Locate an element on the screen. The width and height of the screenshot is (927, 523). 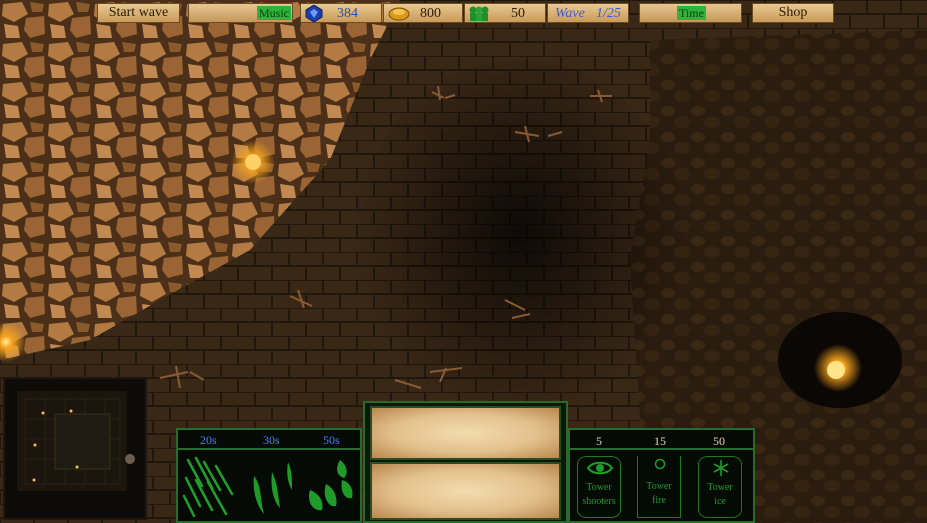
info-panel is located at coordinates (465, 462).